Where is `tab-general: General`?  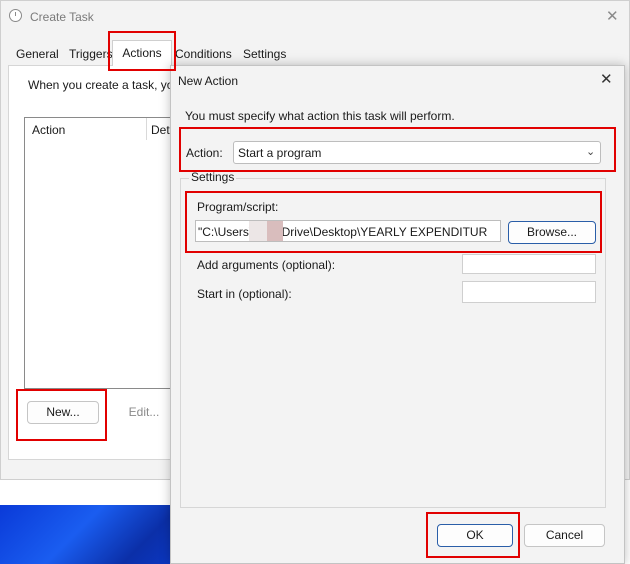
tab-general: General is located at coordinates (37, 54).